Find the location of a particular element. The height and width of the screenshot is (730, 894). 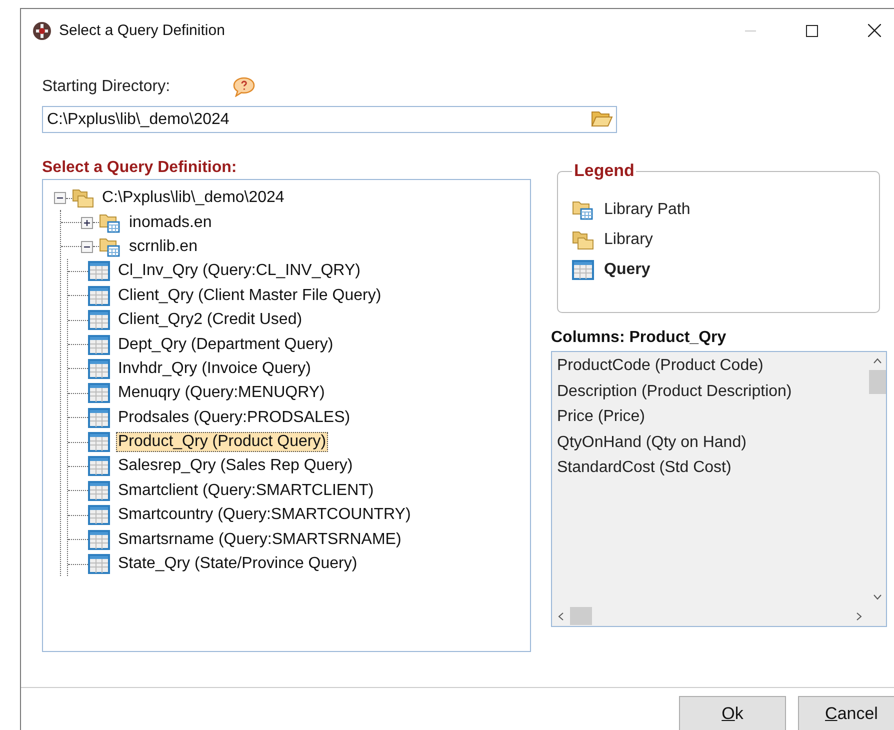

cancel-button: Cancel is located at coordinates (846, 713).